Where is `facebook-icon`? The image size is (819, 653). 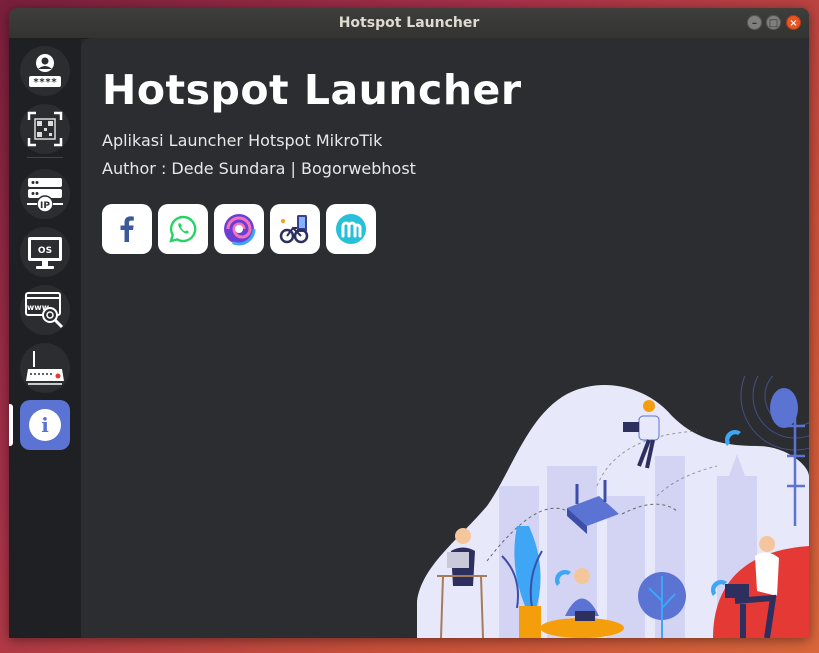
facebook-icon is located at coordinates (127, 229).